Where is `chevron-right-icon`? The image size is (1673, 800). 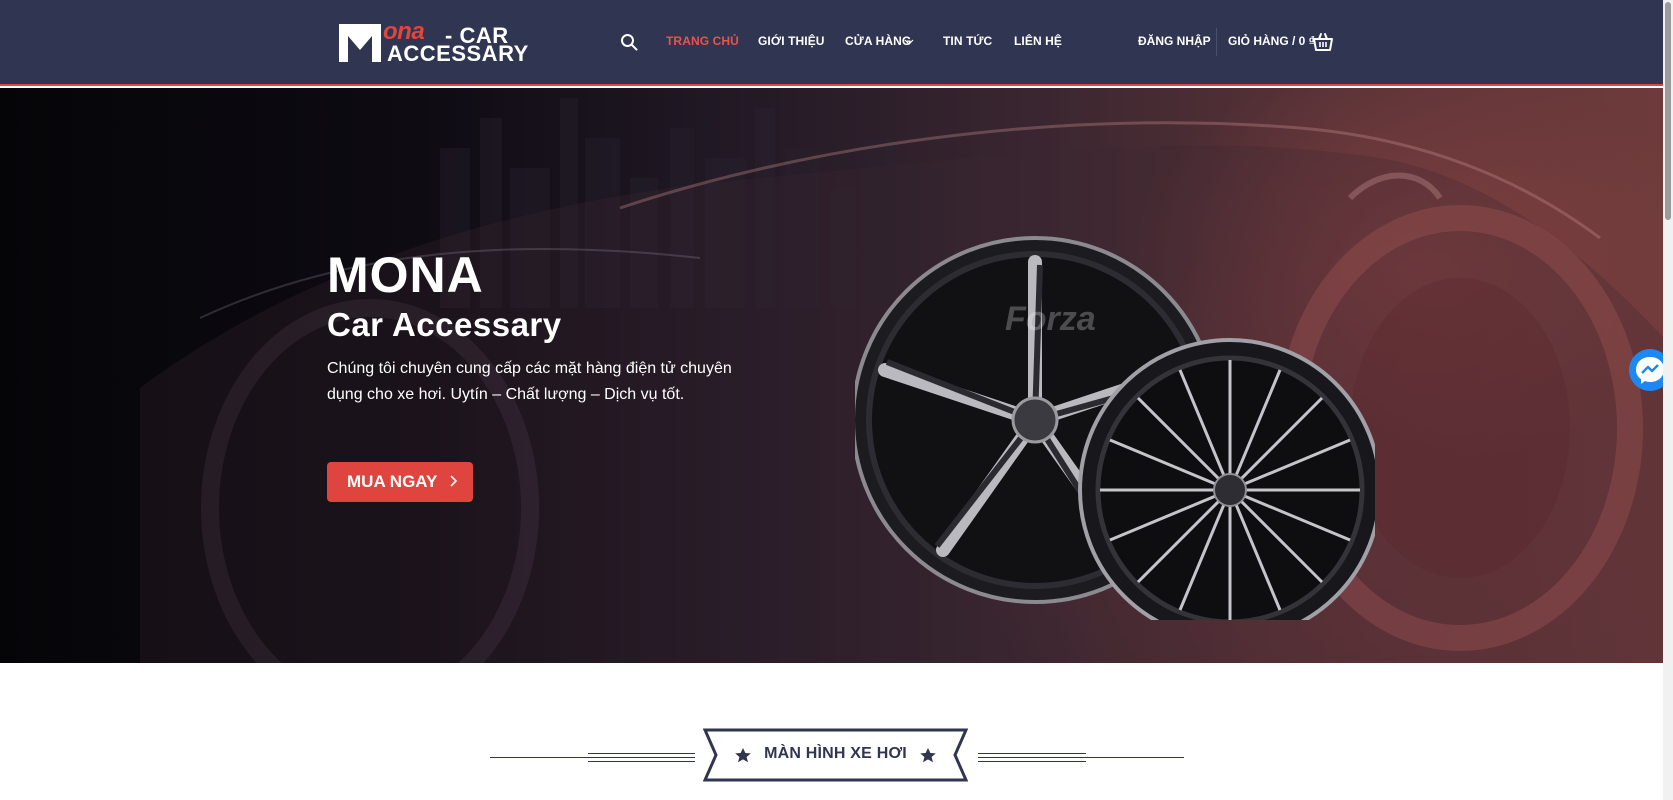
chevron-right-icon is located at coordinates (453, 481).